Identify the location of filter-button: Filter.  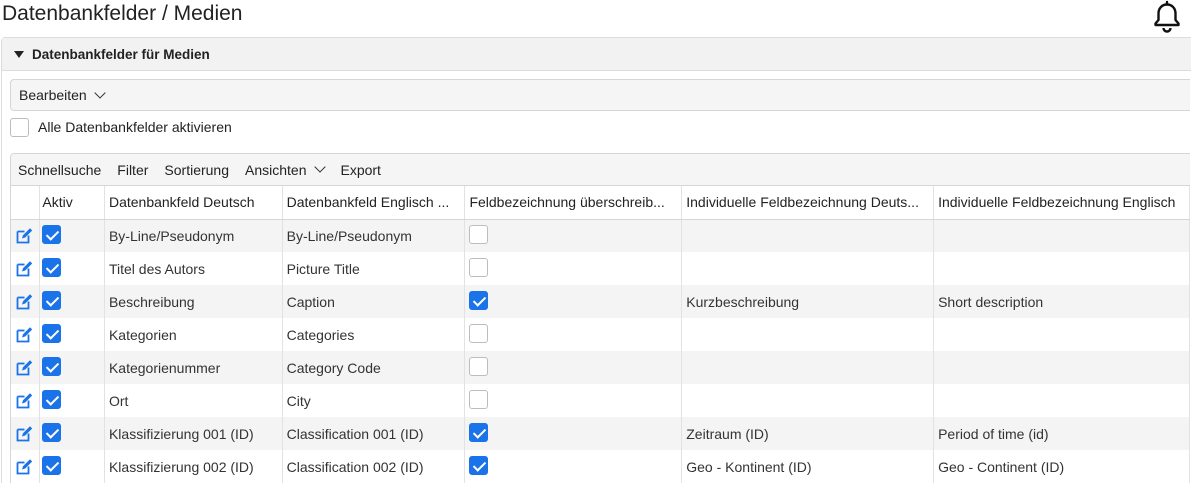
(132, 170).